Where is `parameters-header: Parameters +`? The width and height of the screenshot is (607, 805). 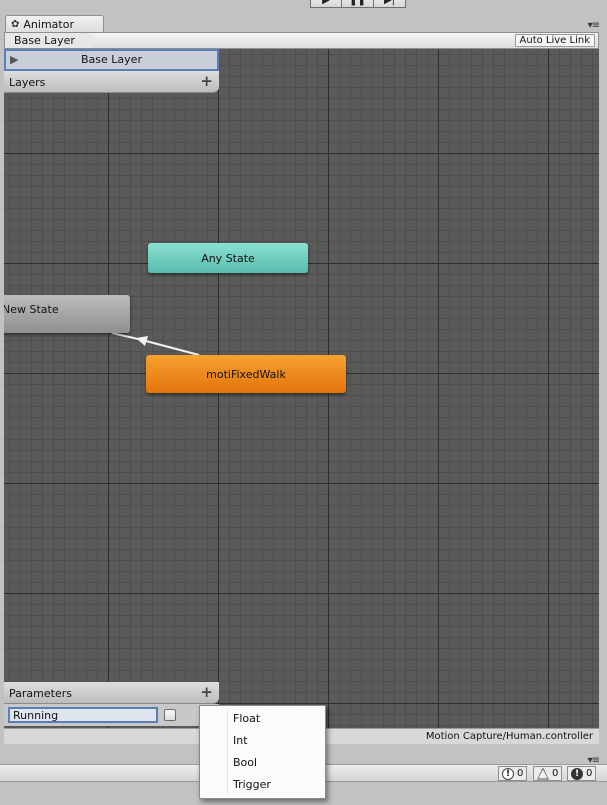 parameters-header: Parameters + is located at coordinates (111, 693).